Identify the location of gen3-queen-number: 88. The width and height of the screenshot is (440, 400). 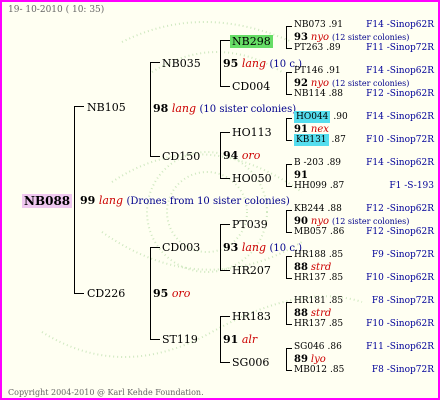
(301, 313).